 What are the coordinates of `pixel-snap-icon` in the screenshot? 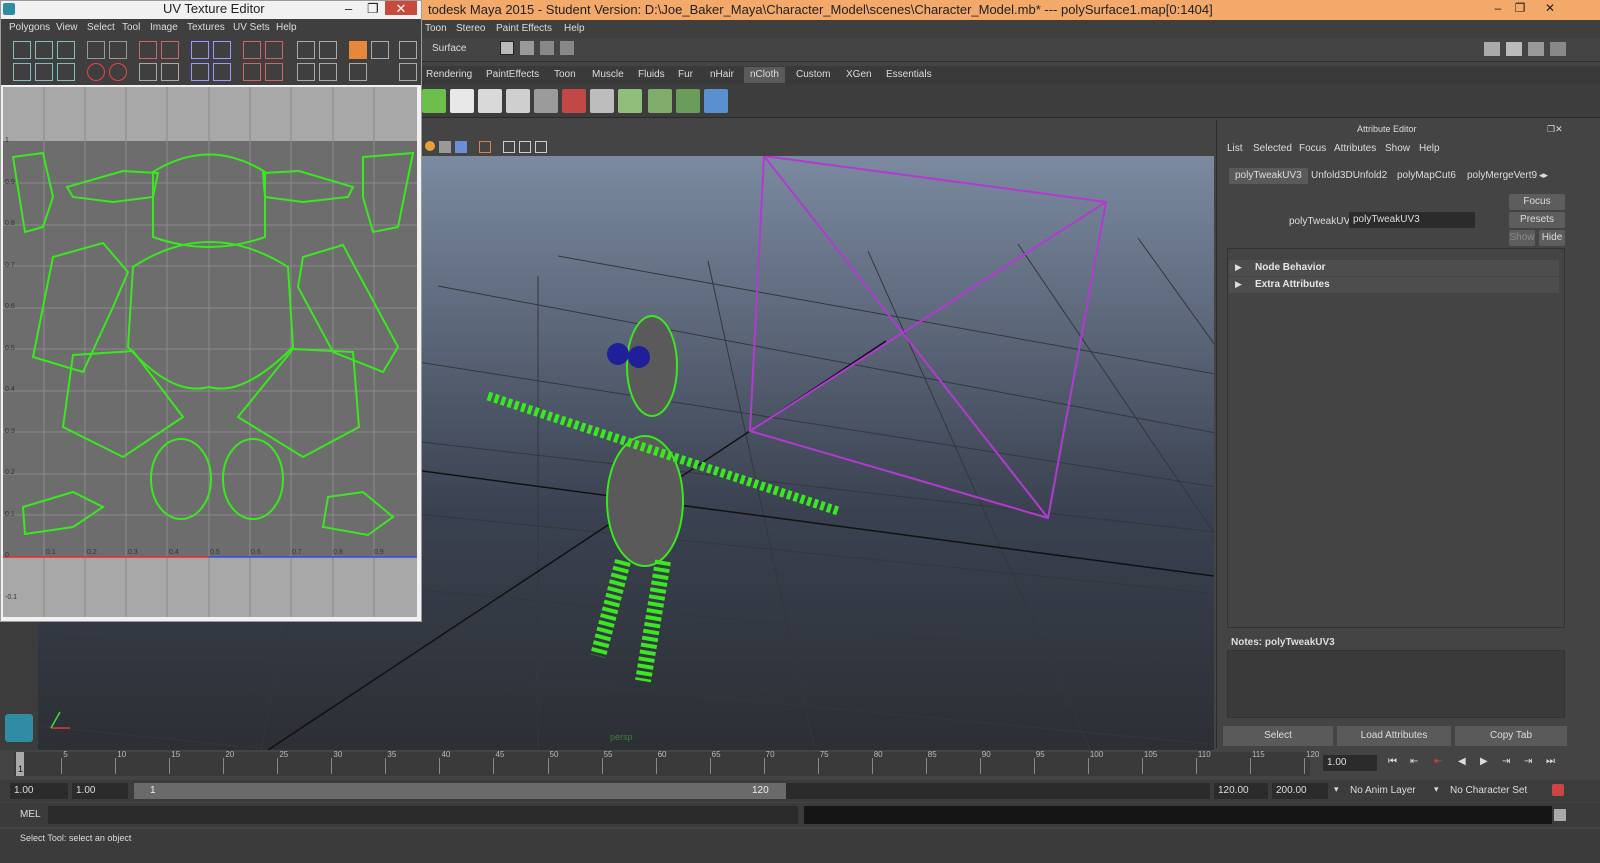 It's located at (408, 72).